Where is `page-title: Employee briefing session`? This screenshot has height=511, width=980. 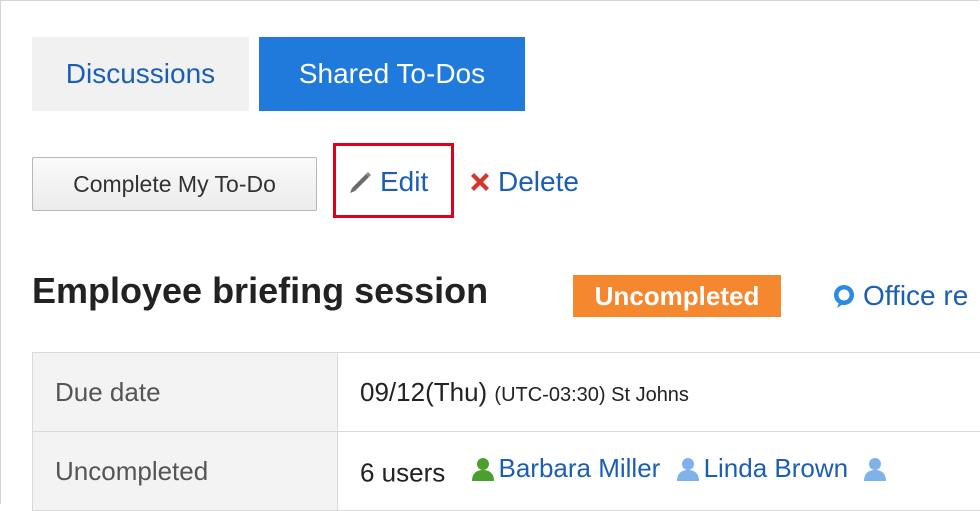
page-title: Employee briefing session is located at coordinates (260, 291).